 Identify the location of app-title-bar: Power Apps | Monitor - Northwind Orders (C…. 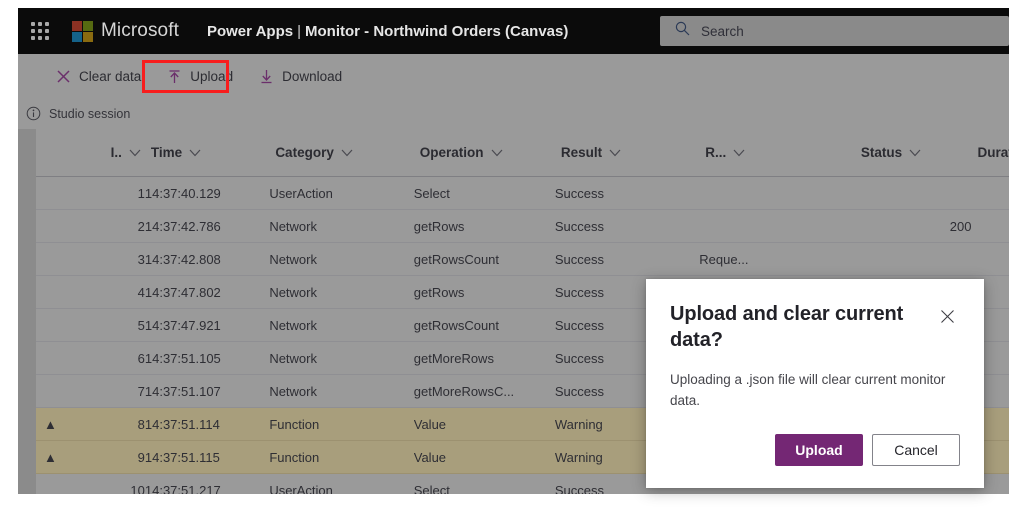
(387, 31).